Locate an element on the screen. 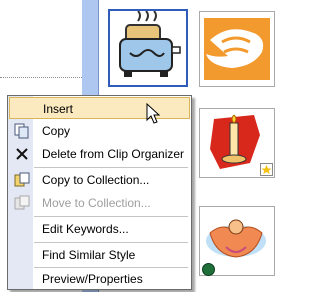 This screenshot has height=292, width=320. menu-item-label: Copy is located at coordinates (56, 131).